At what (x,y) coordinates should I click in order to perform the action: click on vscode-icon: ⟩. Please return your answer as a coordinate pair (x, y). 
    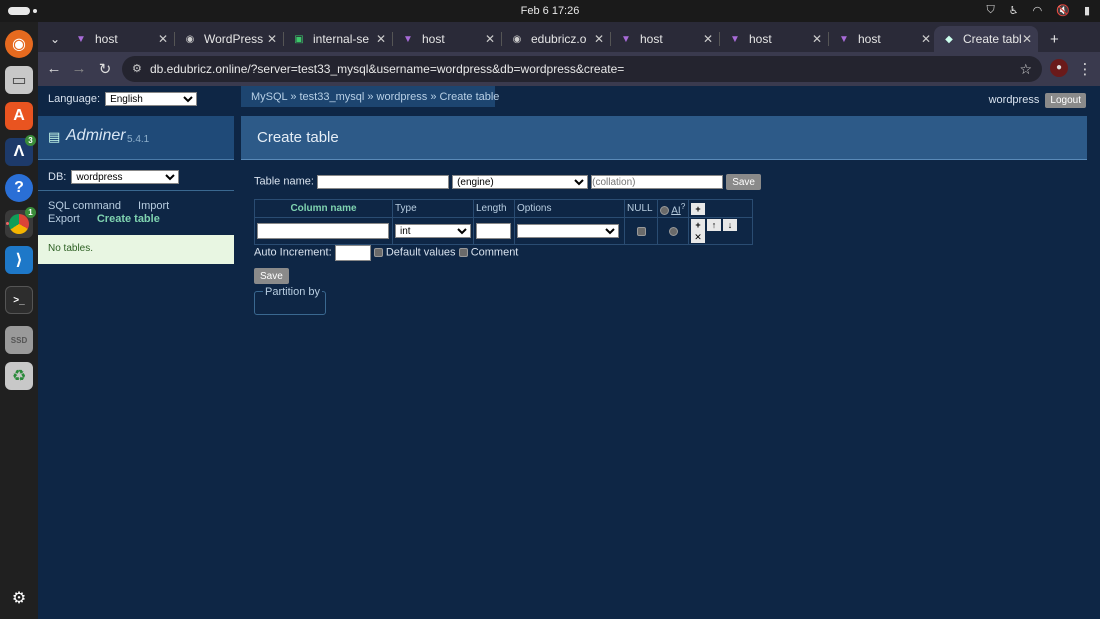
    Looking at the image, I should click on (19, 260).